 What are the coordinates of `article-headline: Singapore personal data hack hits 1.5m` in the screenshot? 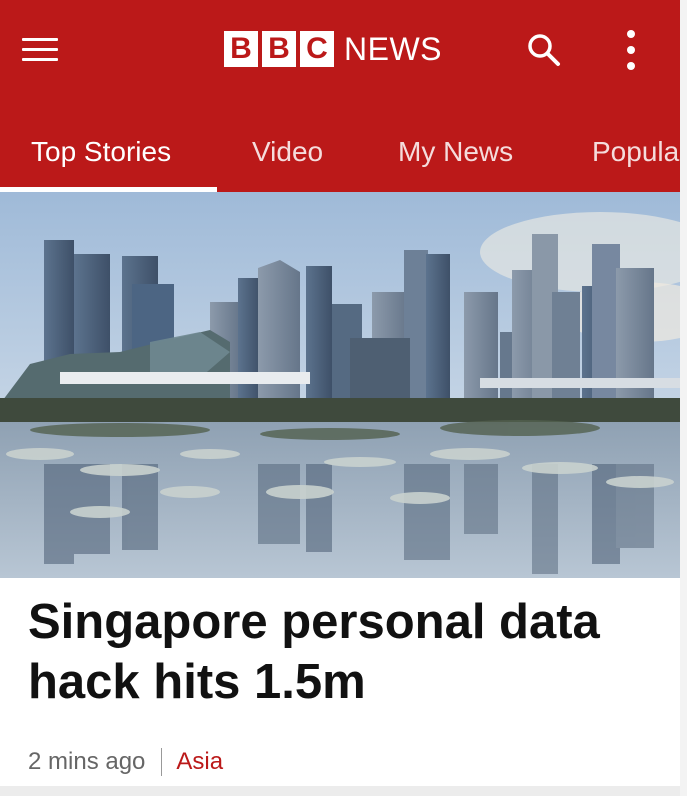 It's located at (348, 652).